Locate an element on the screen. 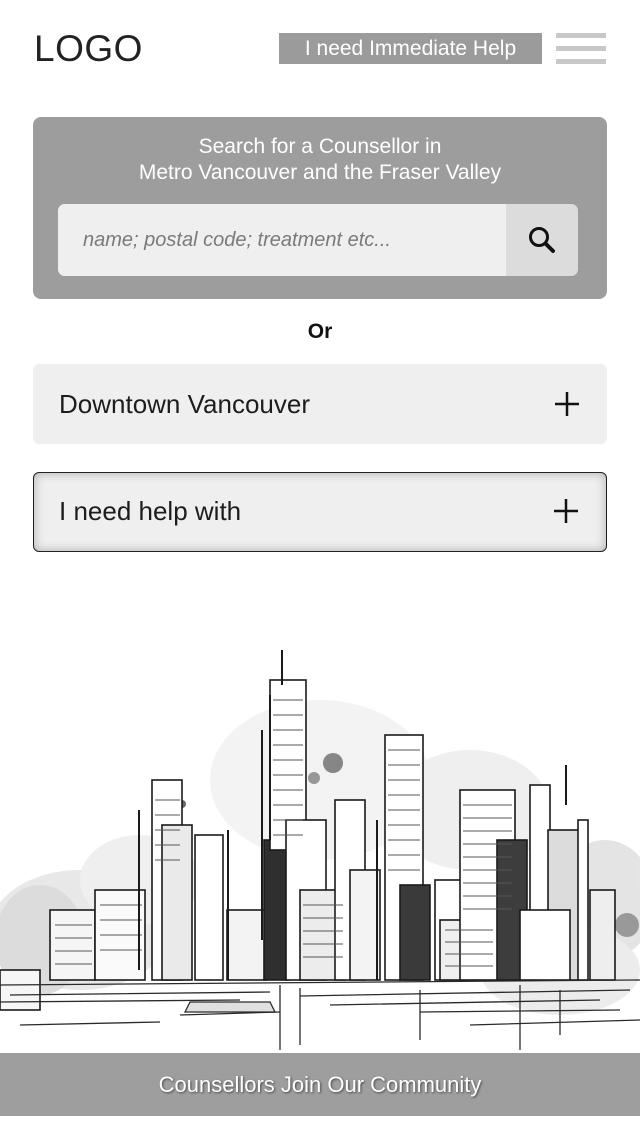 The height and width of the screenshot is (1136, 640). help-with-label: I need help with is located at coordinates (150, 511).